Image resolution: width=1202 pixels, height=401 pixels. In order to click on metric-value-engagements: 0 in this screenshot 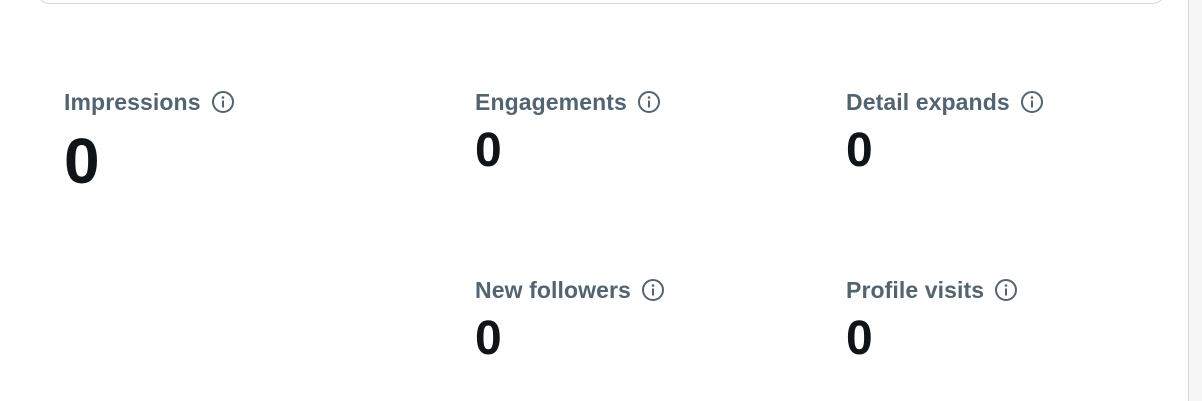, I will do `click(488, 150)`.